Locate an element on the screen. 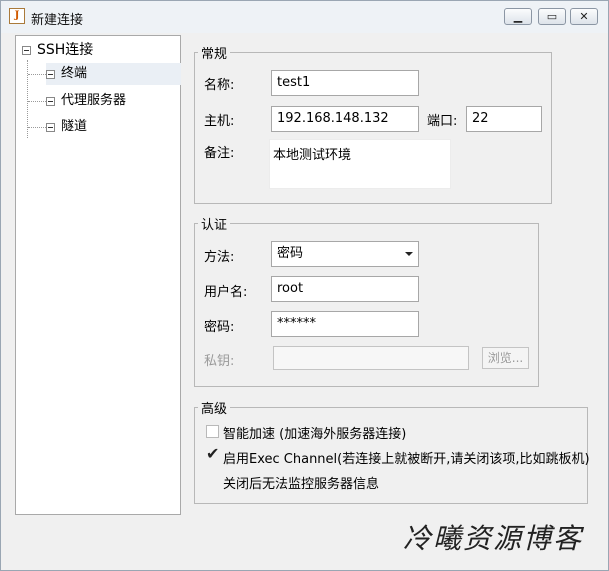 The width and height of the screenshot is (609, 571). tree-item-tunnel: 隧道 is located at coordinates (66, 127).